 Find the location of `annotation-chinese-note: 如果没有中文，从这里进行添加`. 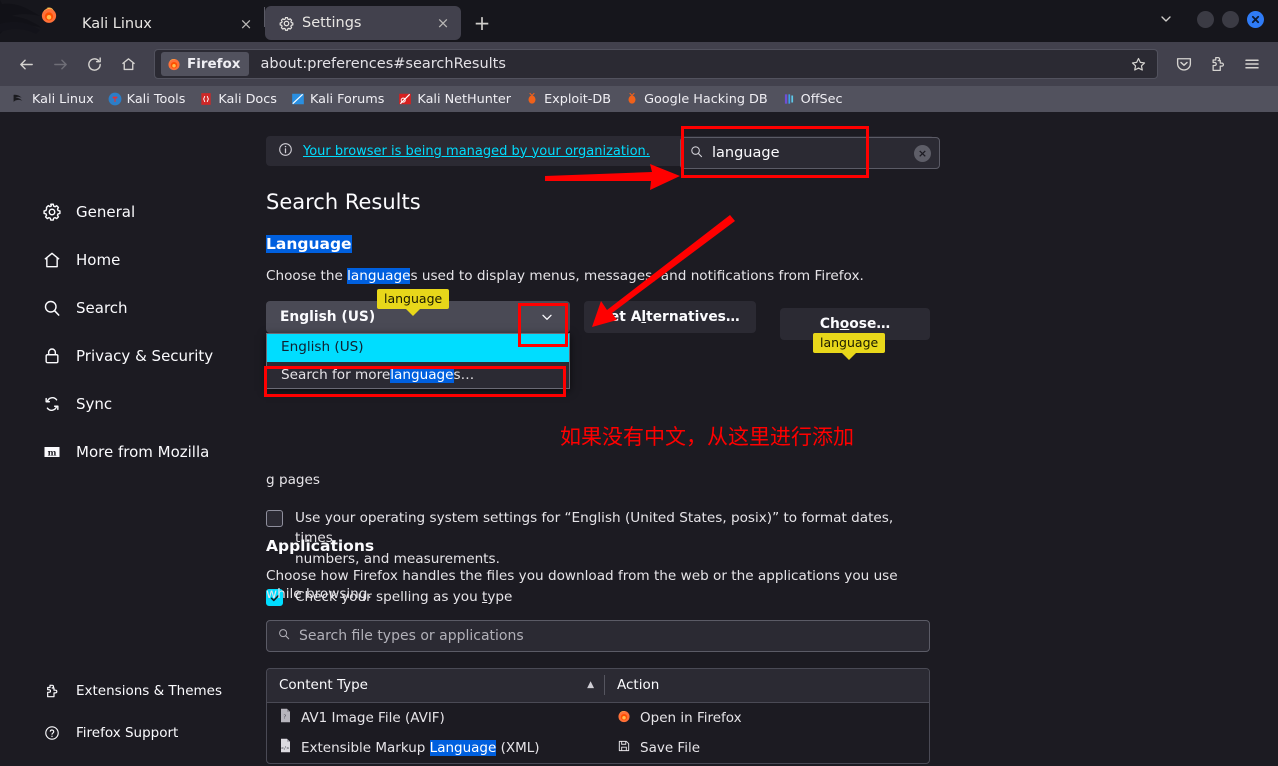

annotation-chinese-note: 如果没有中文，从这里进行添加 is located at coordinates (707, 437).